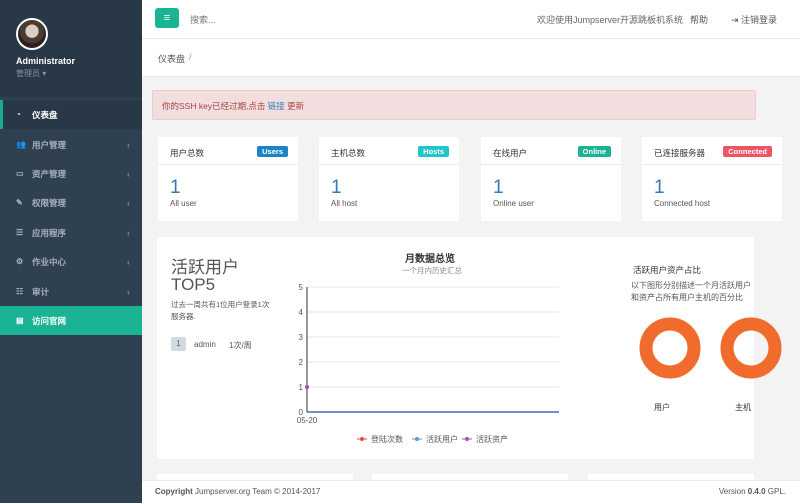 The width and height of the screenshot is (800, 503). Describe the element at coordinates (594, 151) in the screenshot. I see `card-badge: Online` at that location.